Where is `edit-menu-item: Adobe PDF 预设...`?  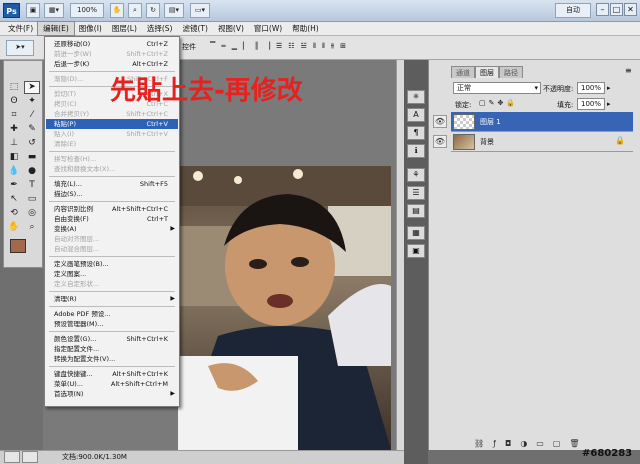
edit-menu-item: Adobe PDF 预设... is located at coordinates (112, 314).